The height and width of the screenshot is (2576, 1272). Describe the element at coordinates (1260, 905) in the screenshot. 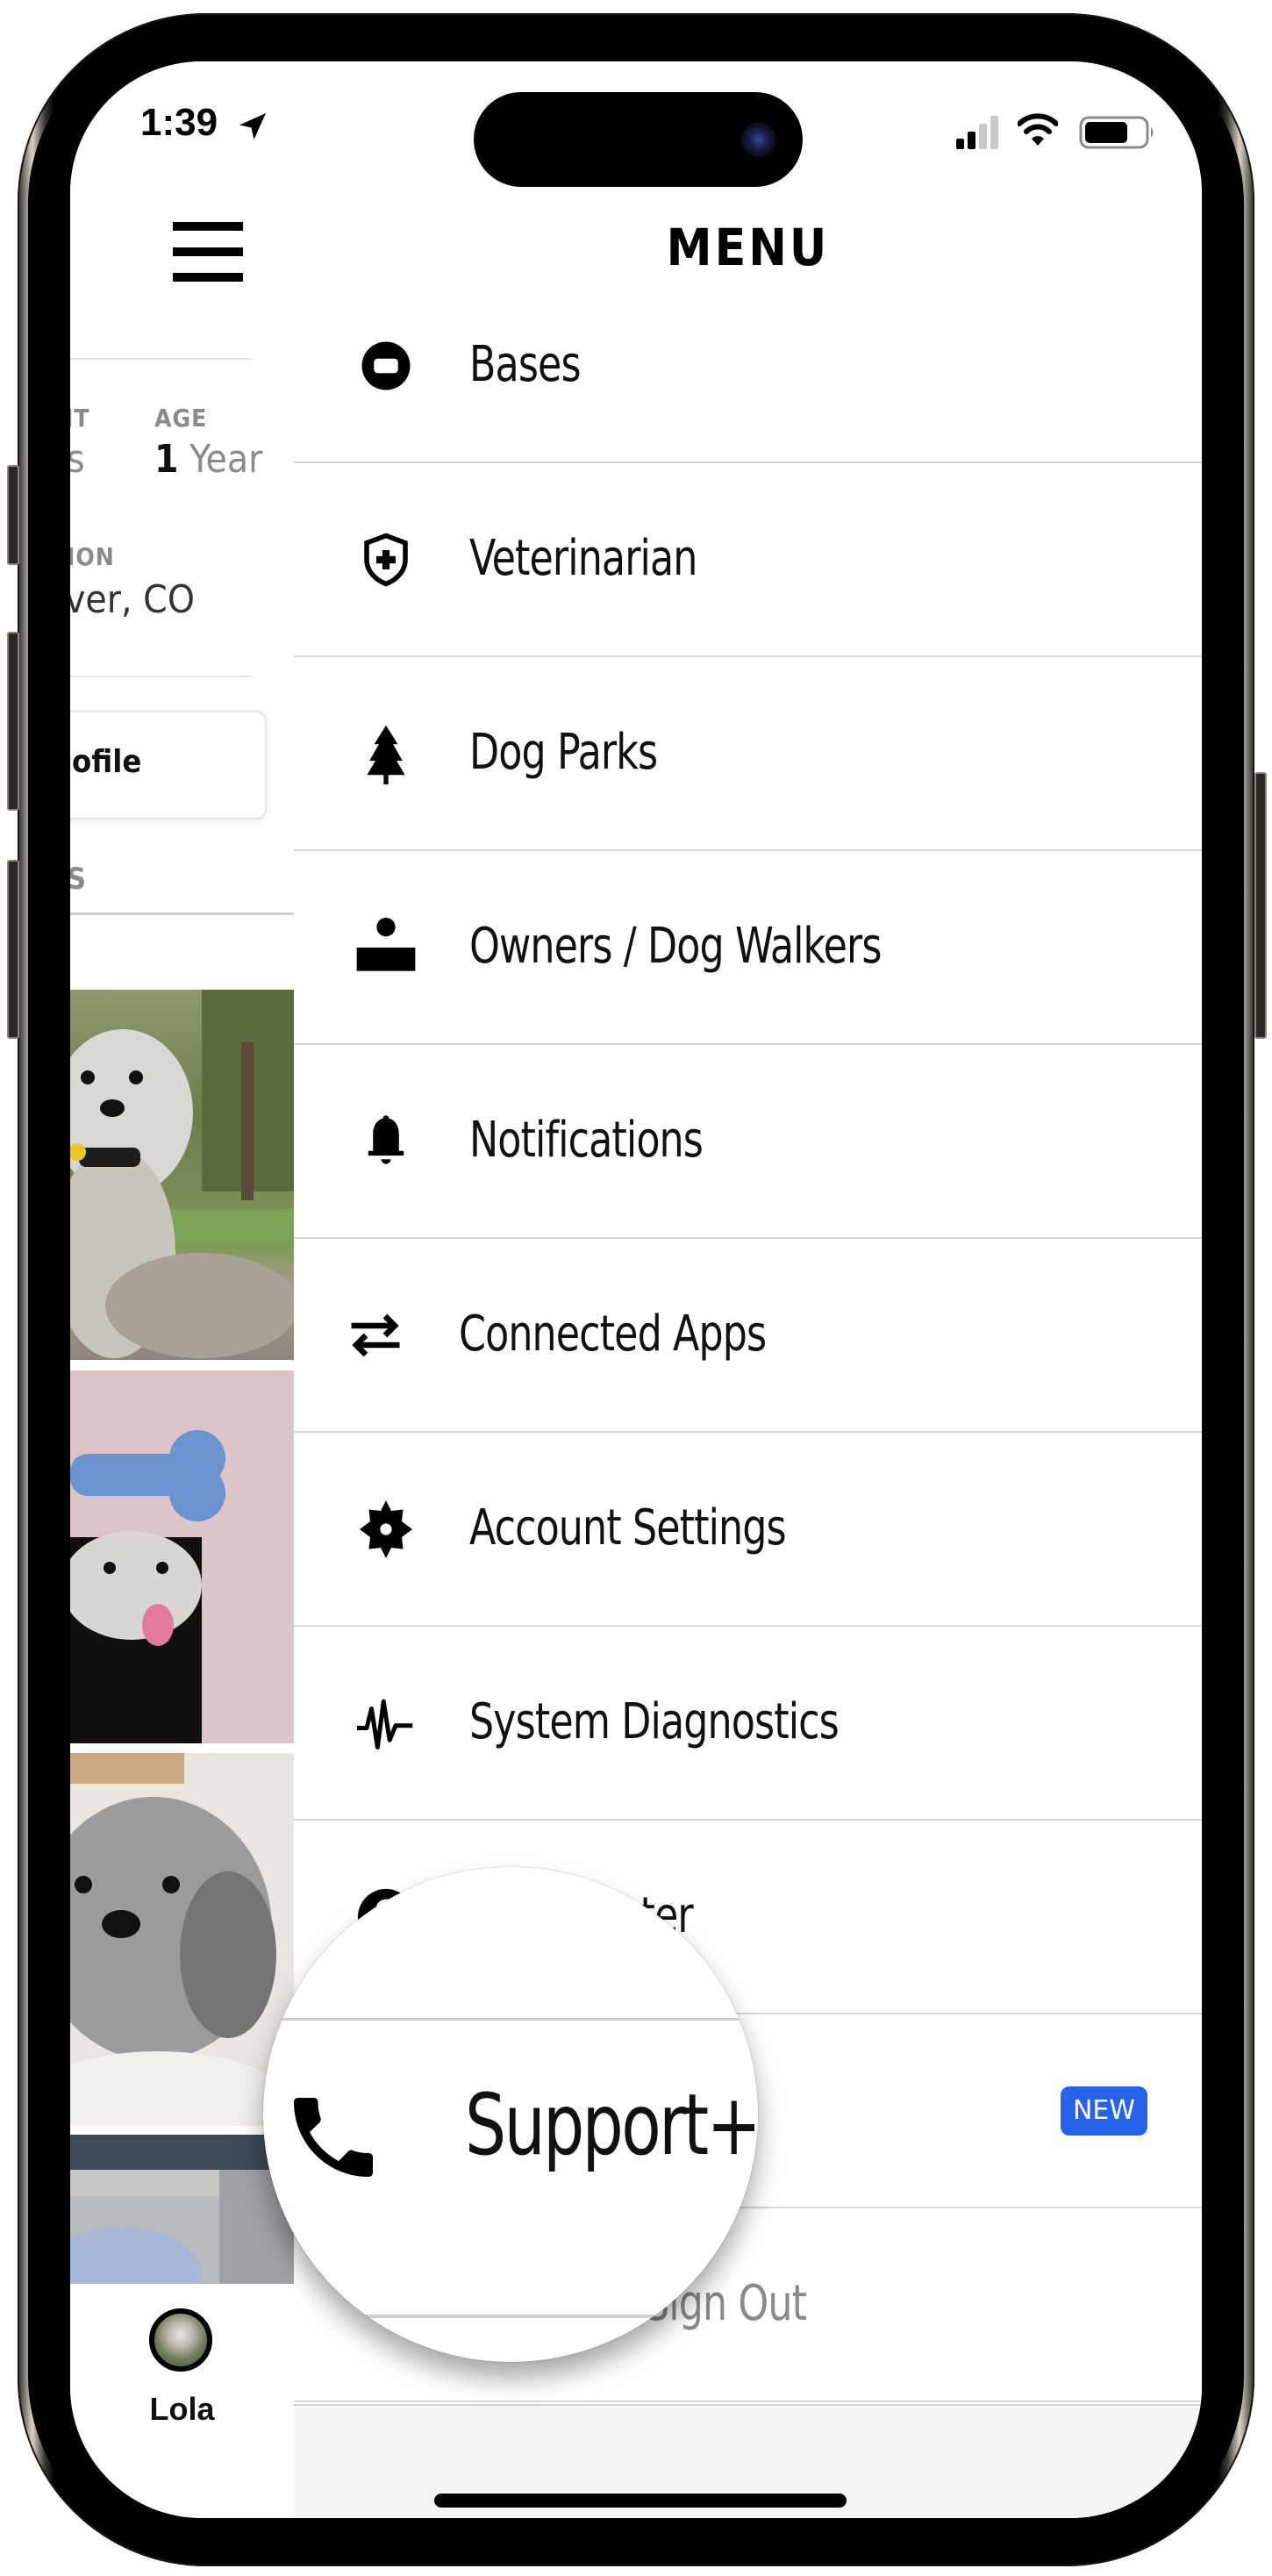

I see `power-button` at that location.